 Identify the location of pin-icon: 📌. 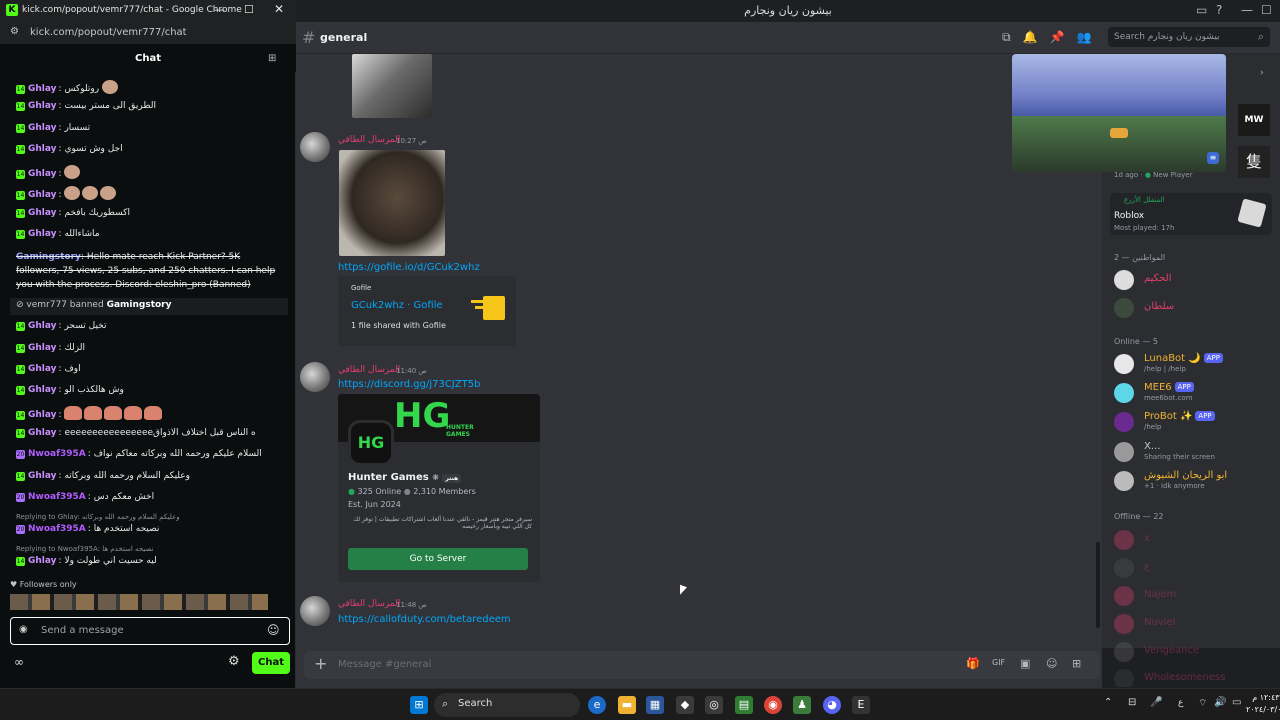
(1063, 37).